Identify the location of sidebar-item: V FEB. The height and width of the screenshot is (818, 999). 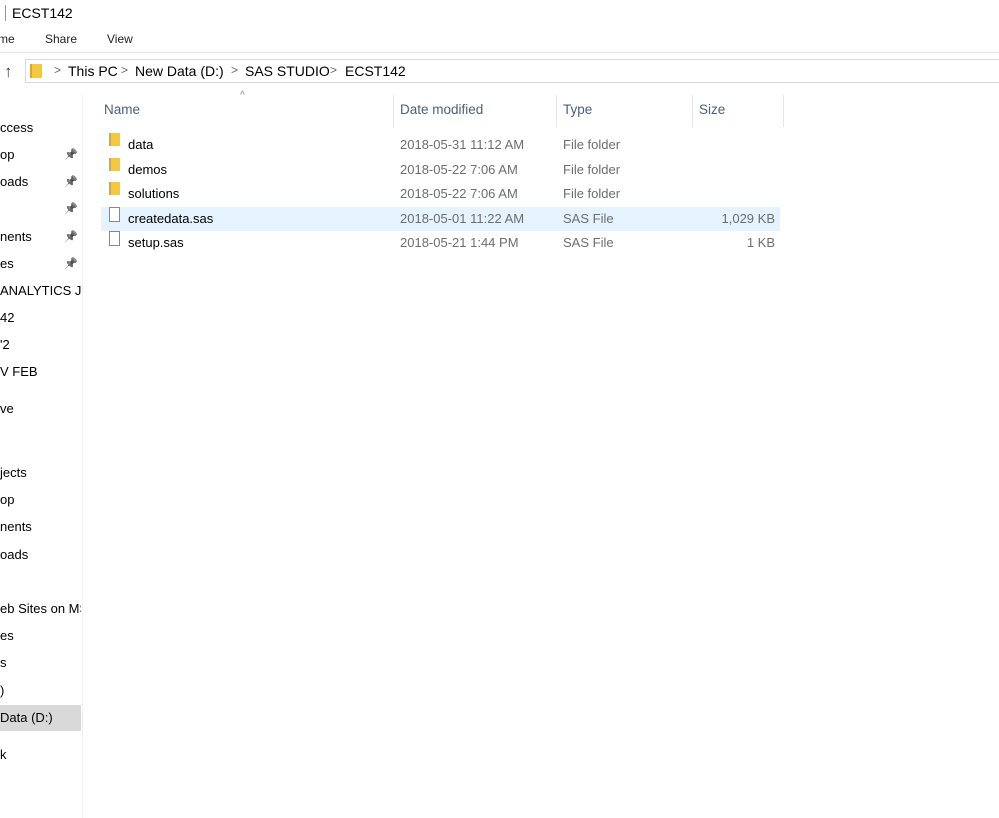
(40, 372).